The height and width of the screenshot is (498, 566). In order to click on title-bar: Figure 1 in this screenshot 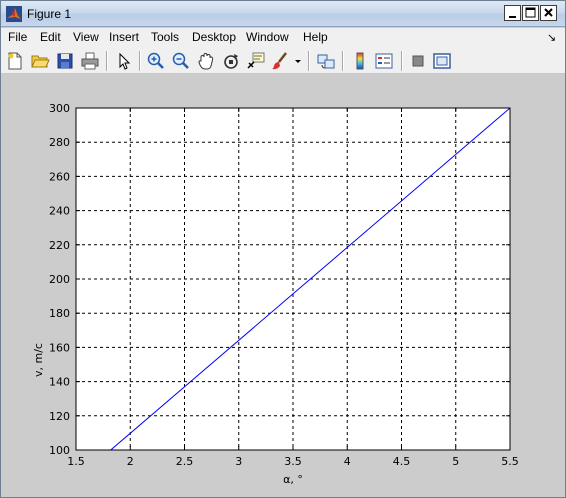, I will do `click(283, 14)`.